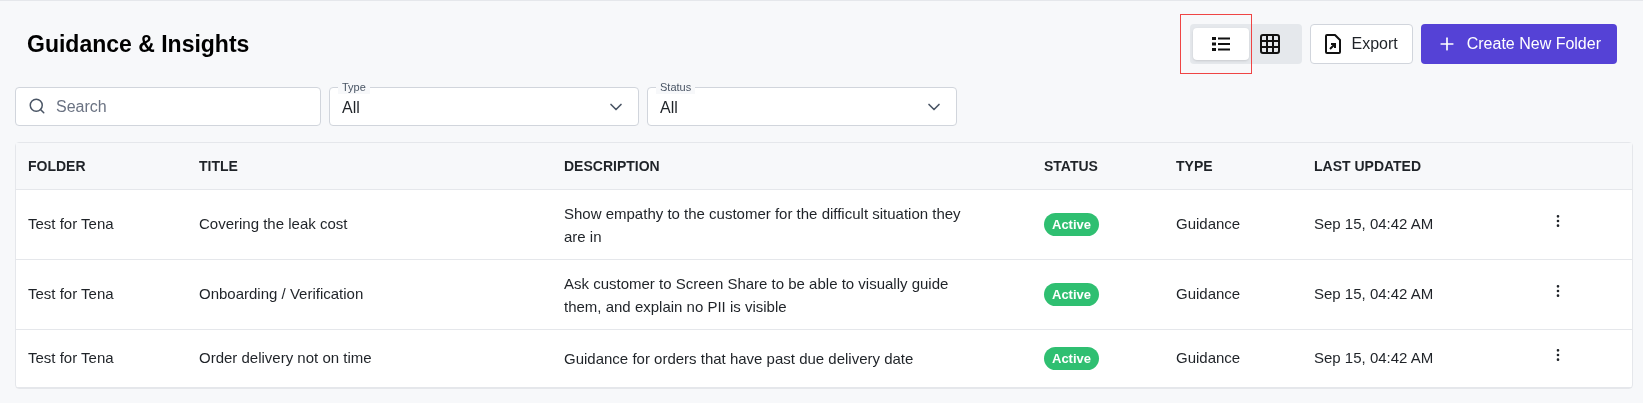 This screenshot has height=403, width=1643. I want to click on grid-view-icon, so click(1270, 44).